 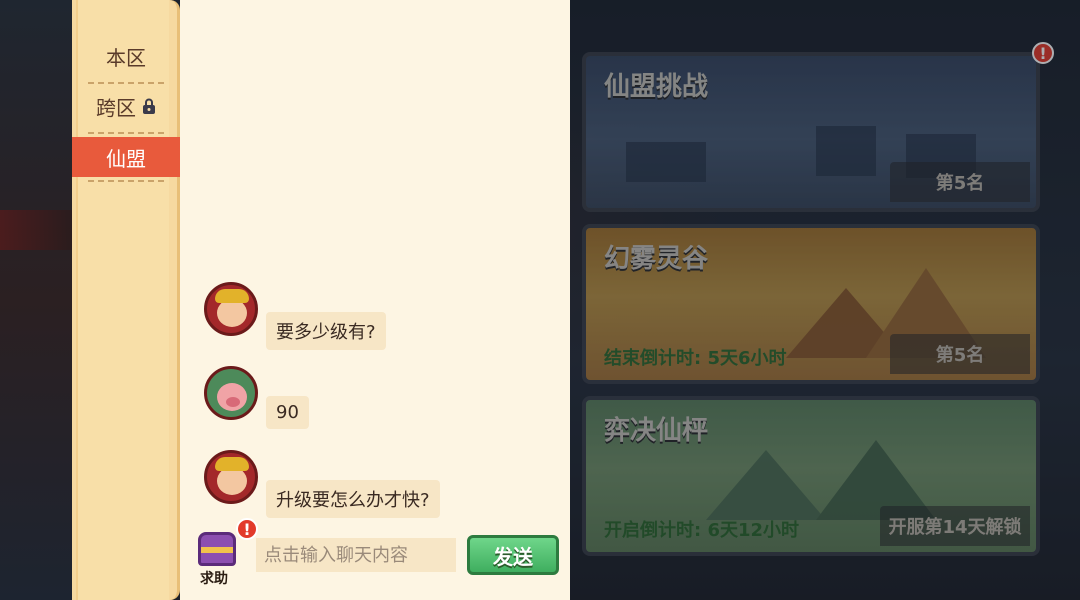 What do you see at coordinates (287, 412) in the screenshot?
I see `message-bubble: 90` at bounding box center [287, 412].